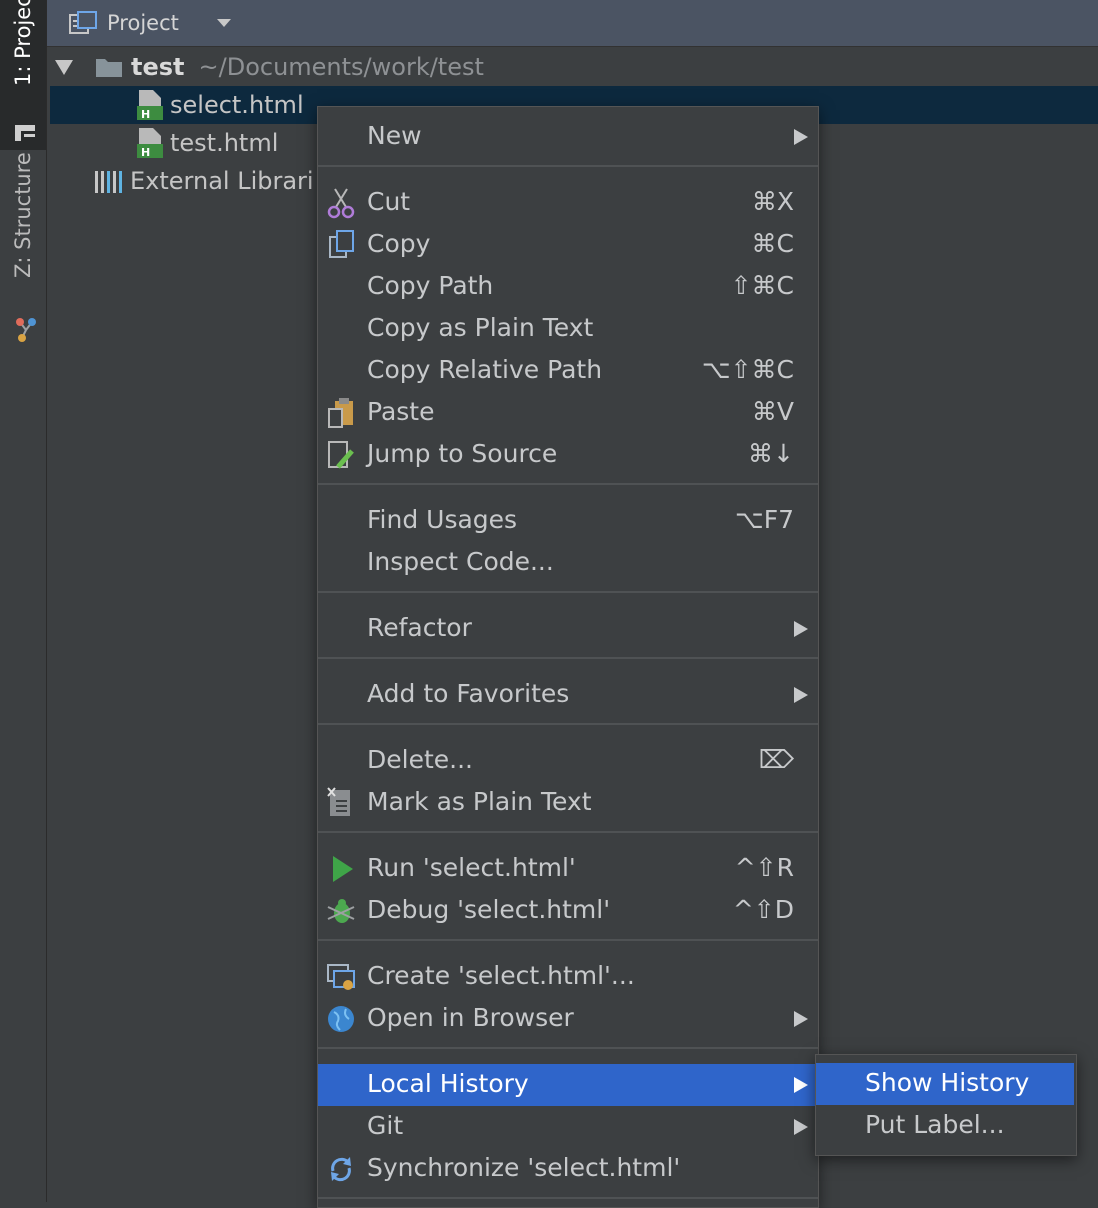 This screenshot has height=1208, width=1098. I want to click on menu-item-label: Paste, so click(401, 411).